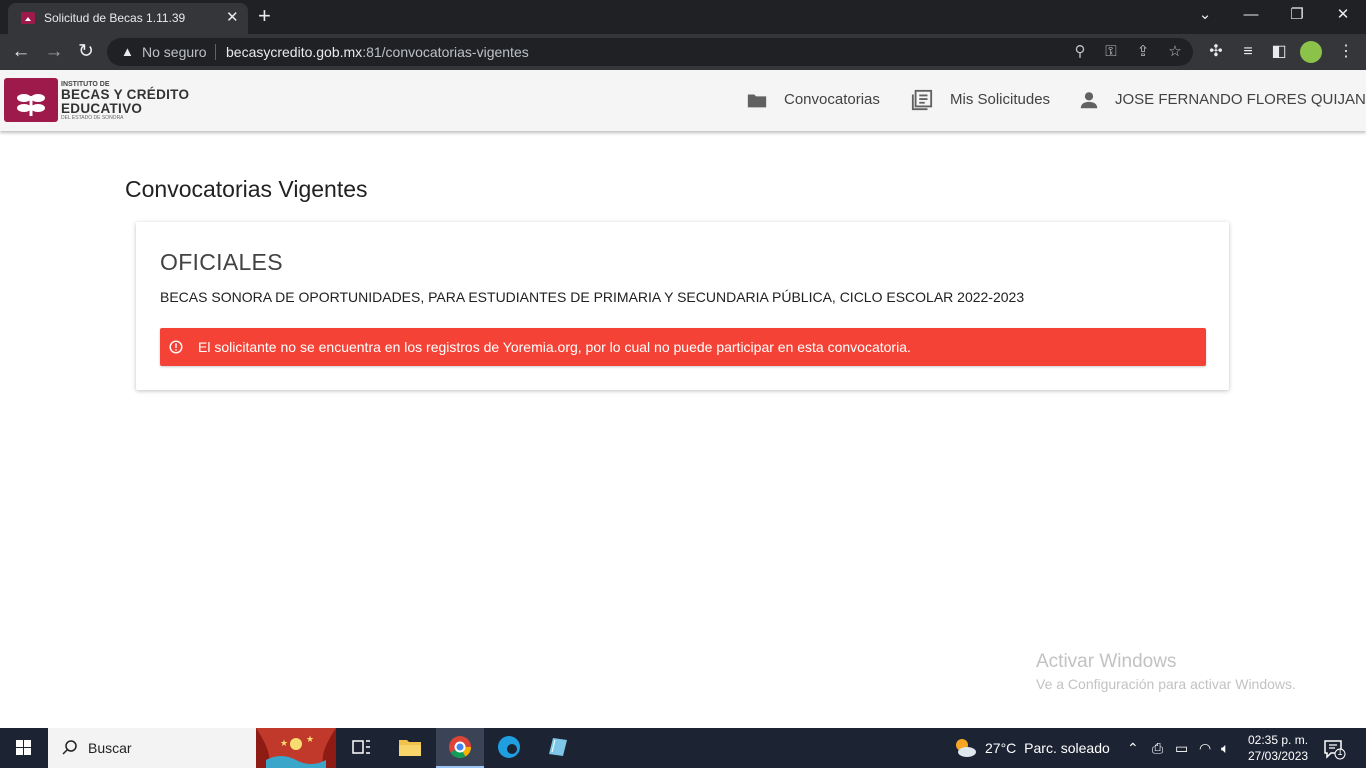 The image size is (1366, 773). What do you see at coordinates (1106, 661) in the screenshot?
I see `activation-watermark-title: Activar Windows` at bounding box center [1106, 661].